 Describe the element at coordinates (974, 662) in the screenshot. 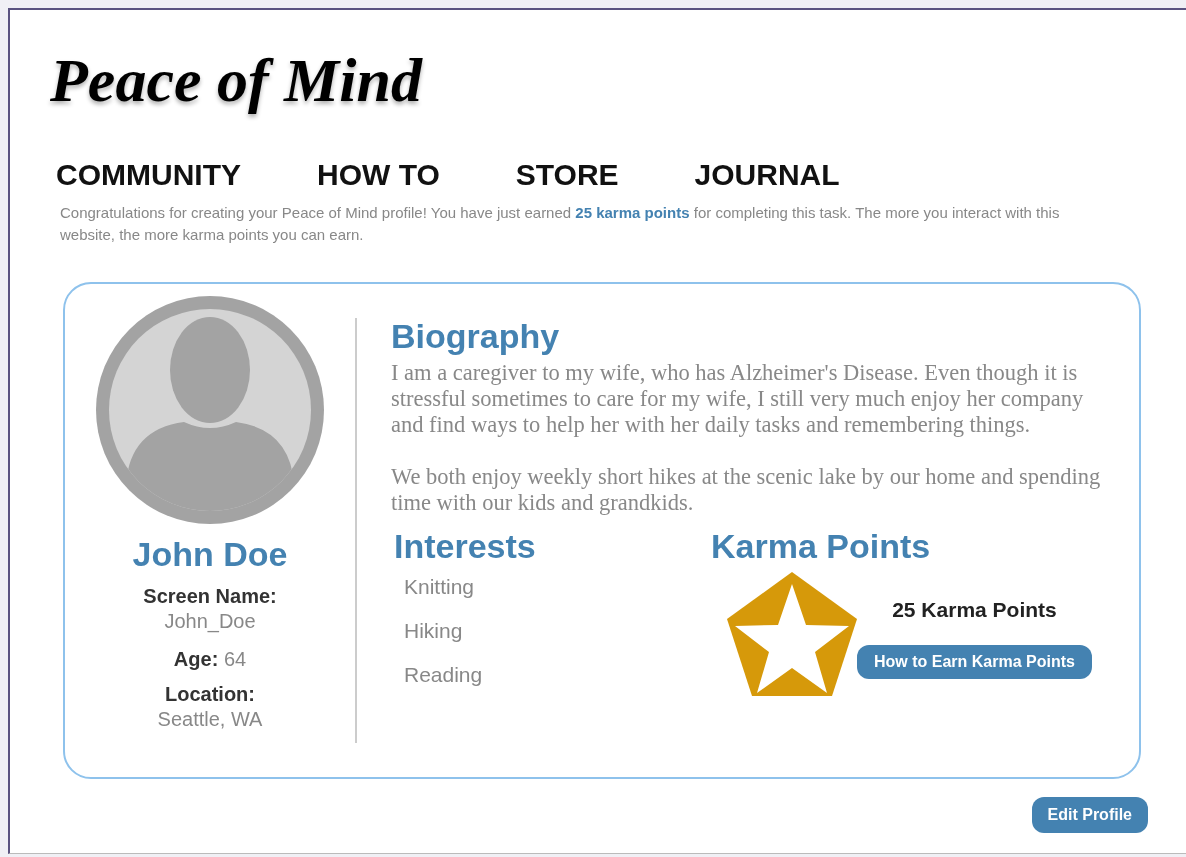

I see `karma-info-button: How to Earn Karma Points` at that location.